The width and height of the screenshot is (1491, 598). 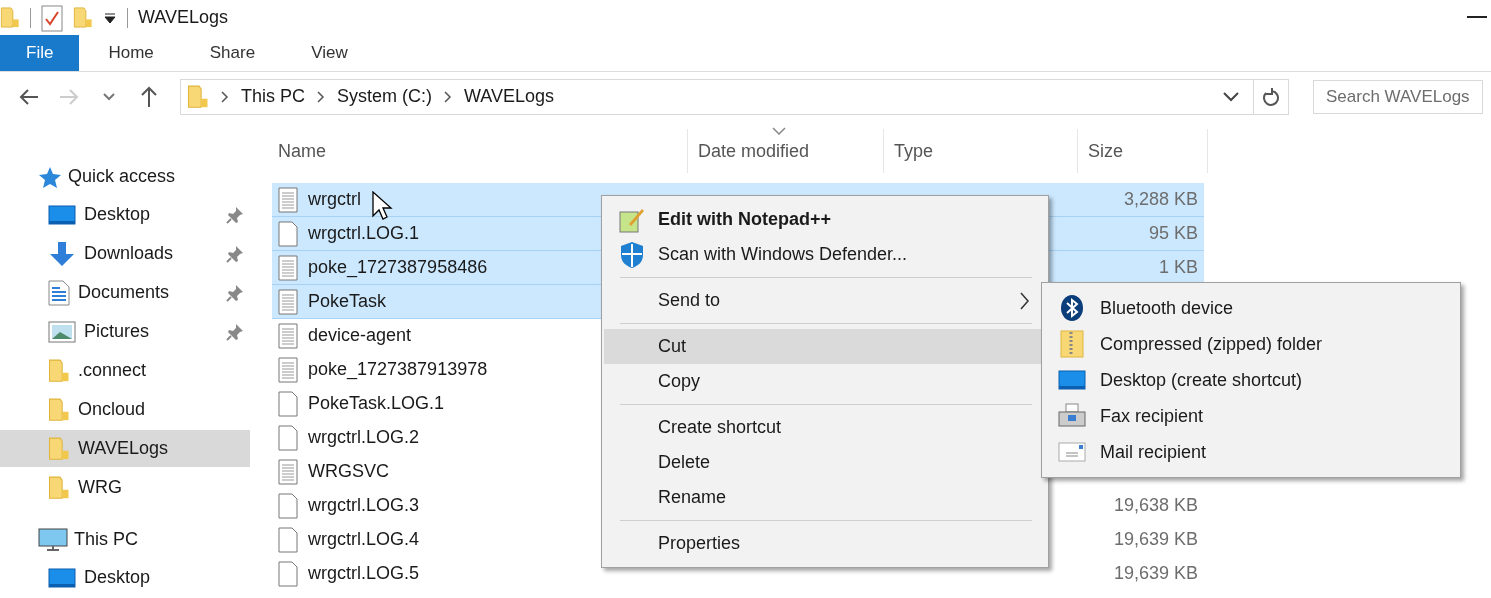 What do you see at coordinates (398, 369) in the screenshot?
I see `file-name: poke_1727387913978` at bounding box center [398, 369].